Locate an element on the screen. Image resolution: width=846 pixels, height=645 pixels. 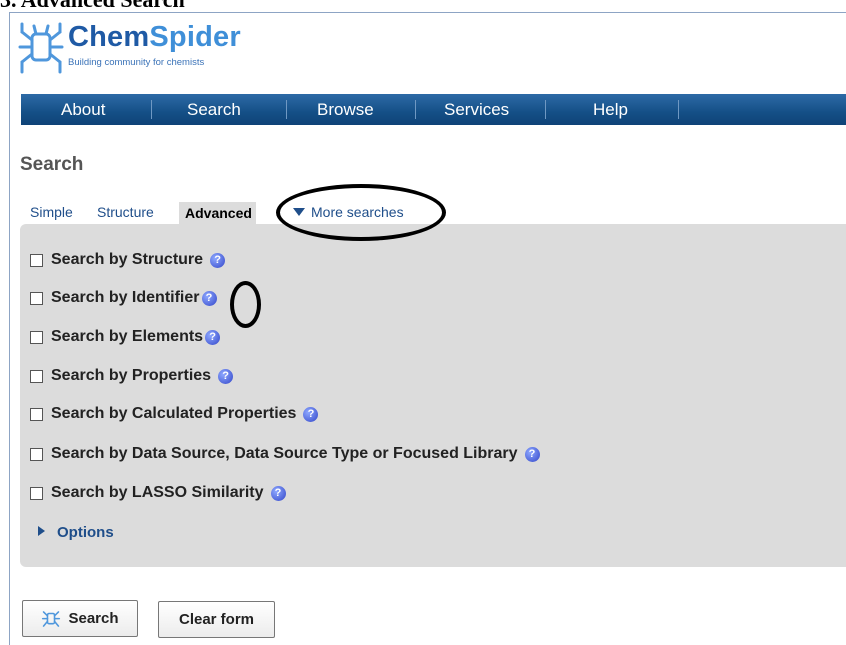
clear-form-button: Clear form is located at coordinates (216, 619).